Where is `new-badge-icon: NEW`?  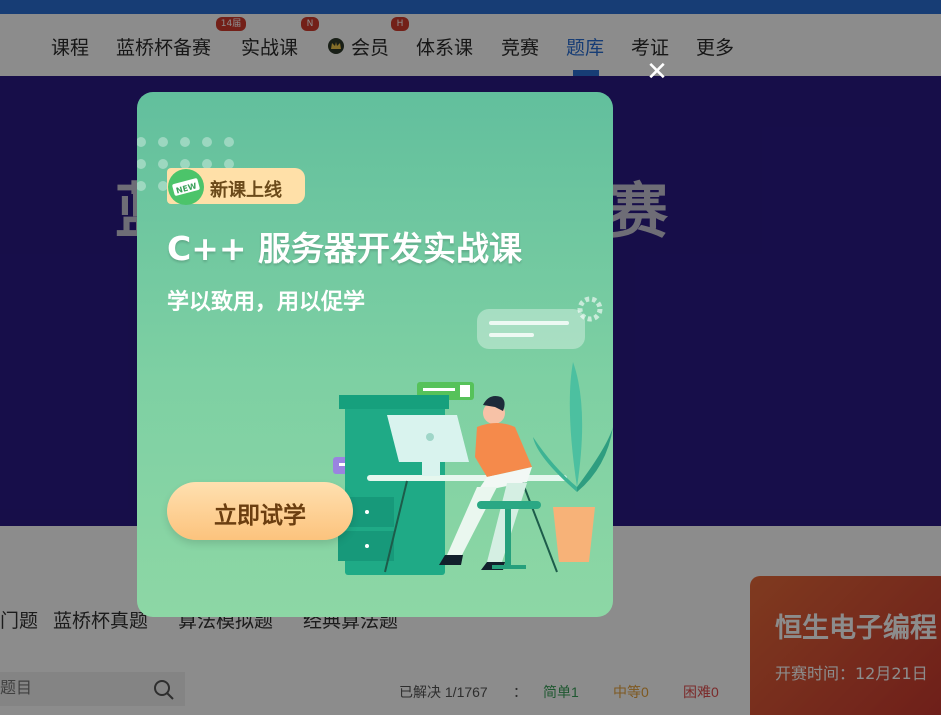
new-badge-icon: NEW is located at coordinates (186, 187).